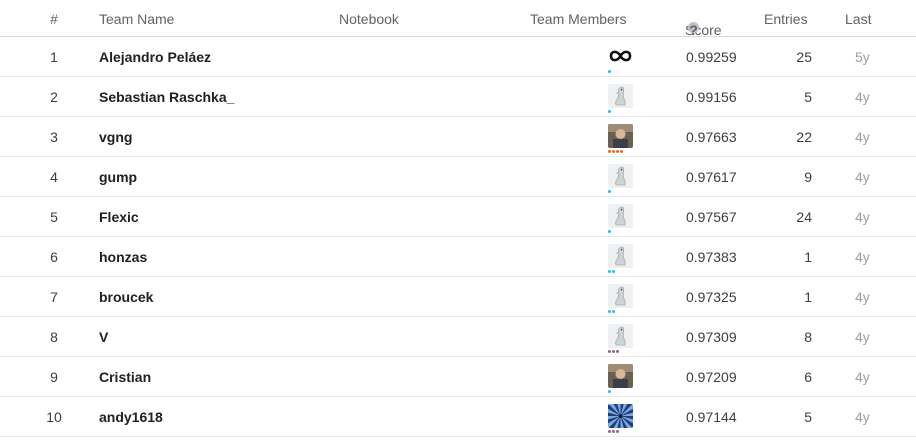  What do you see at coordinates (808, 337) in the screenshot?
I see `entries-cell: 8` at bounding box center [808, 337].